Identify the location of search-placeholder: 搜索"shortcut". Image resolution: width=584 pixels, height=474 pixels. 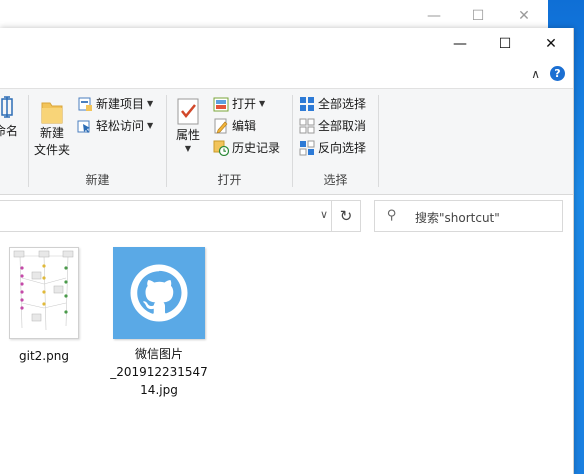
(457, 218).